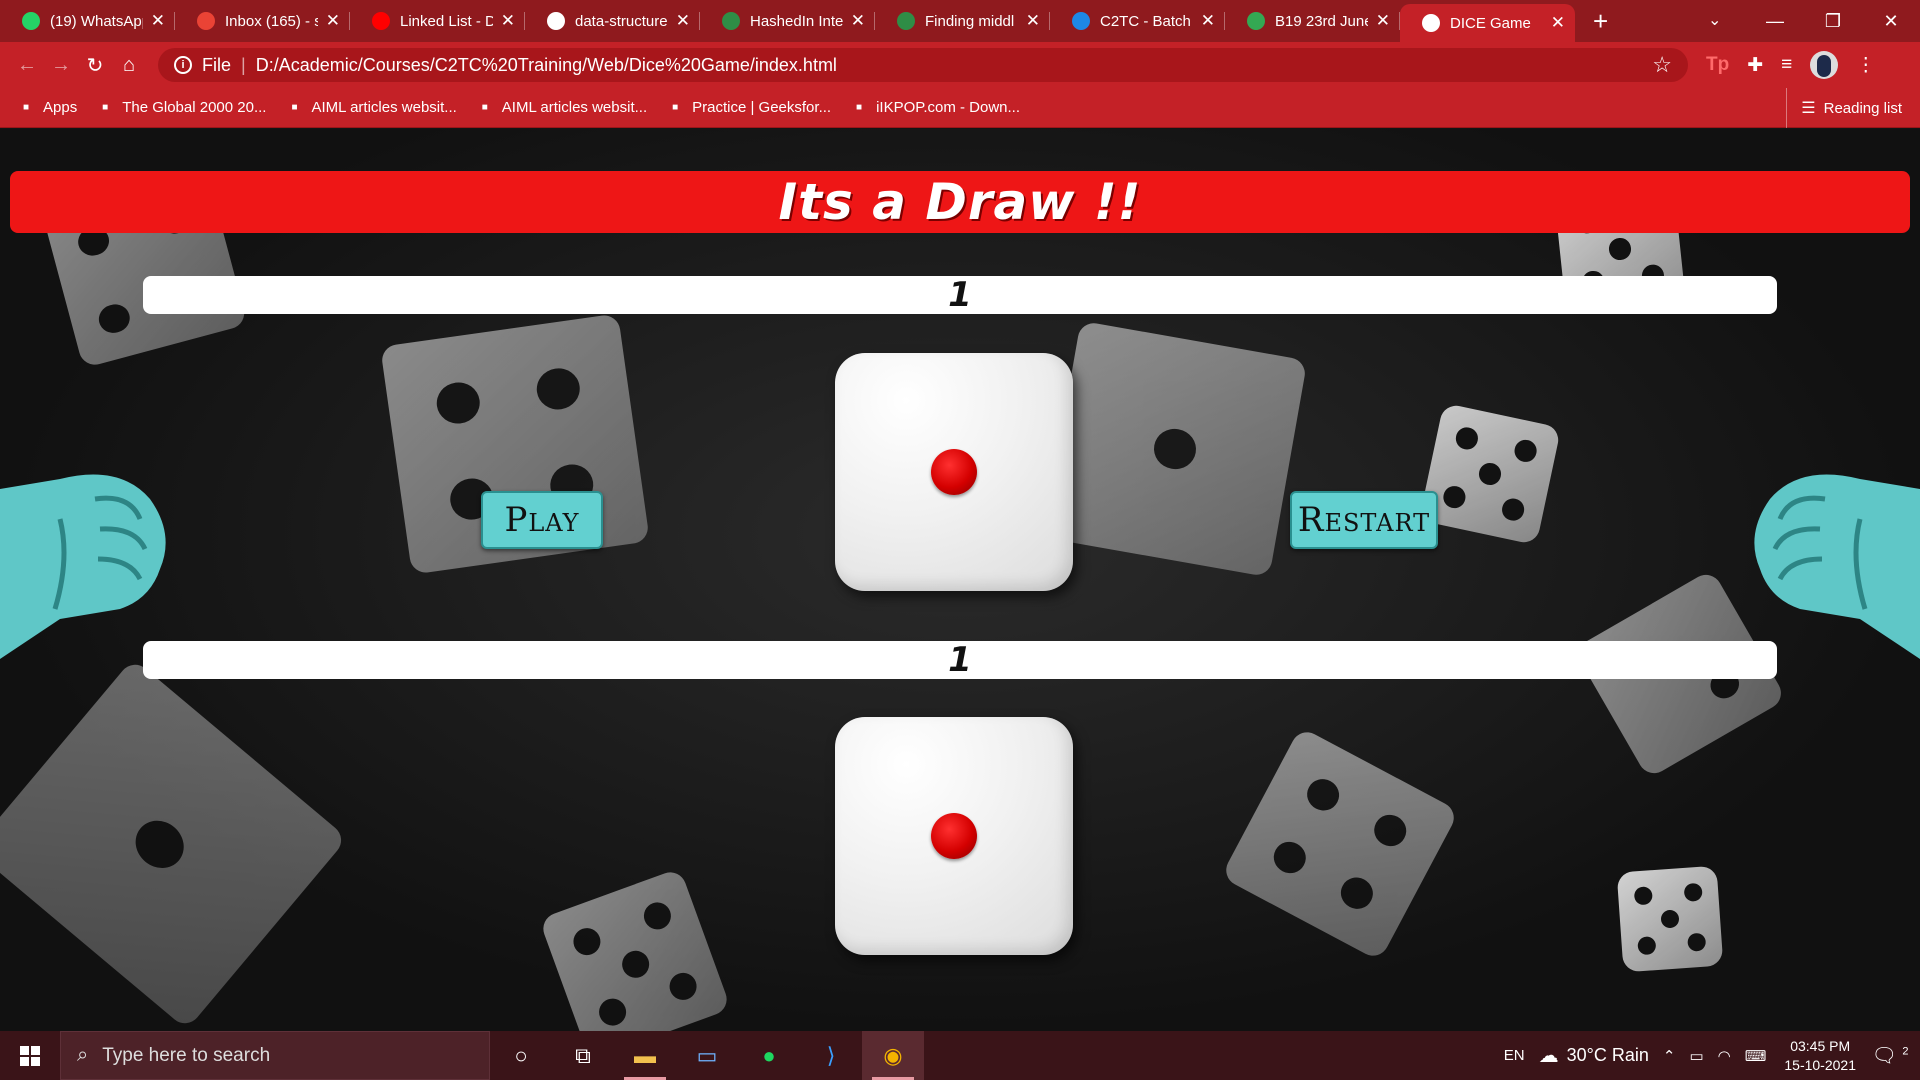 Image resolution: width=1920 pixels, height=1080 pixels. Describe the element at coordinates (707, 1055) in the screenshot. I see `laptop-app-icon: ▭` at that location.